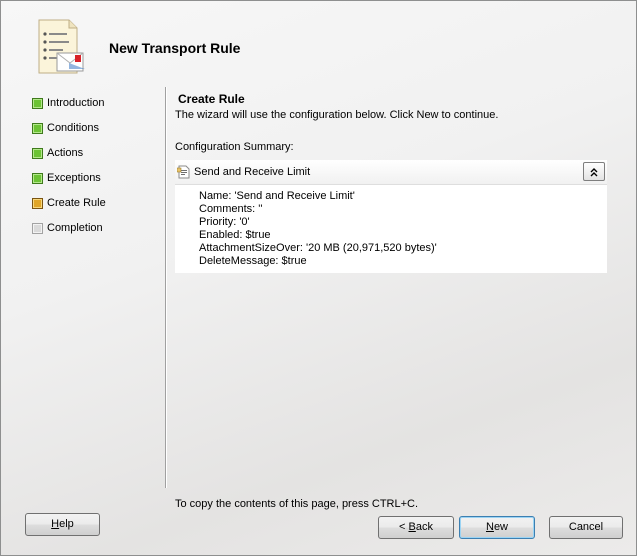 The height and width of the screenshot is (556, 637). What do you see at coordinates (235, 235) in the screenshot?
I see `summary-line: Enabled: $true` at bounding box center [235, 235].